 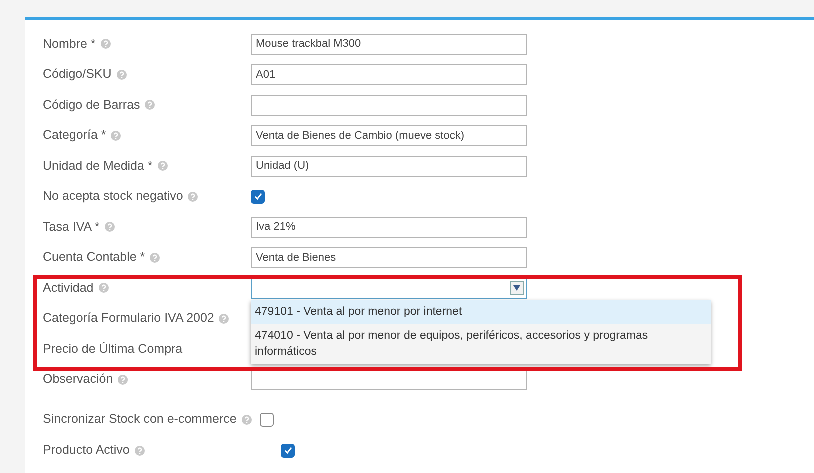 I want to click on field-label: Sincronizar Stock con e-commerce, so click(x=140, y=419).